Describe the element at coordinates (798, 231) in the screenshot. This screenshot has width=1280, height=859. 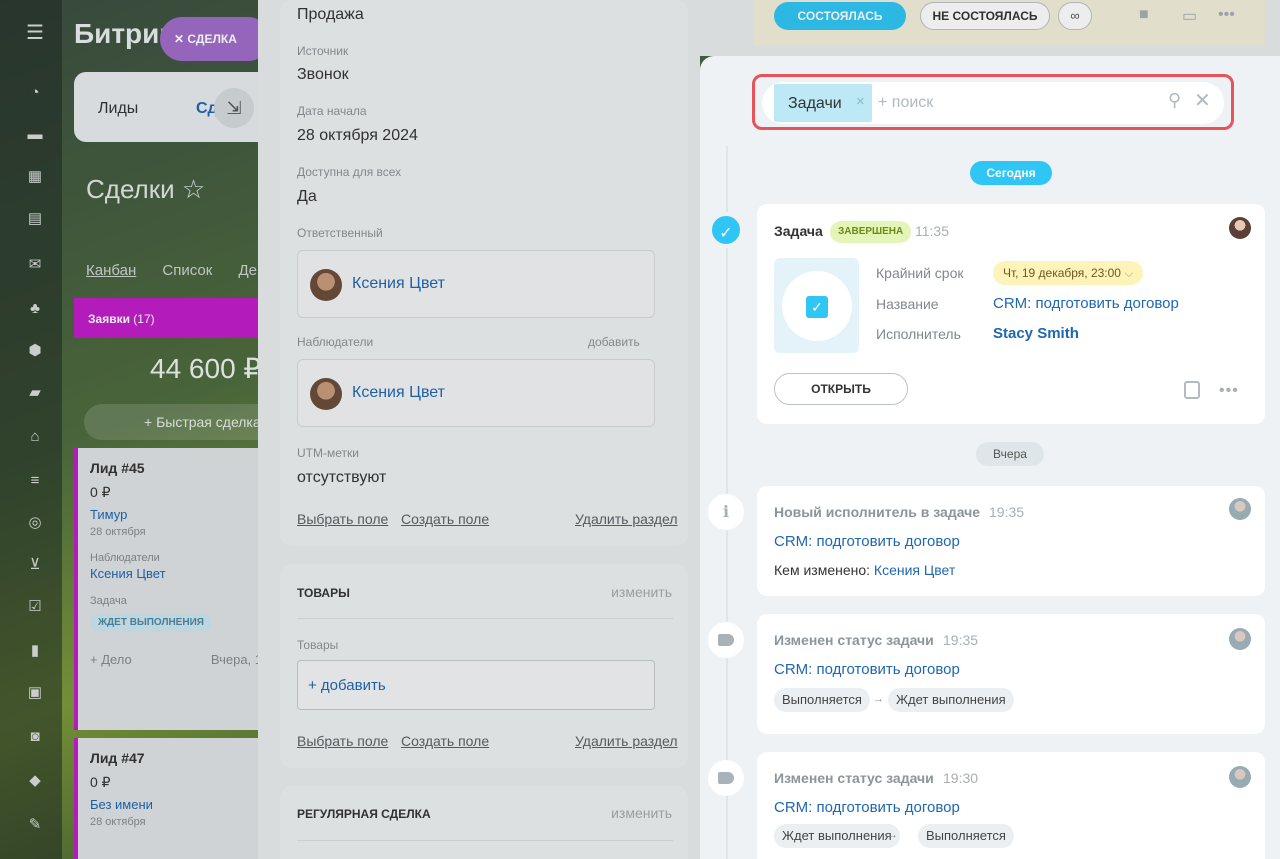
I see `task-card-title: Задача` at that location.